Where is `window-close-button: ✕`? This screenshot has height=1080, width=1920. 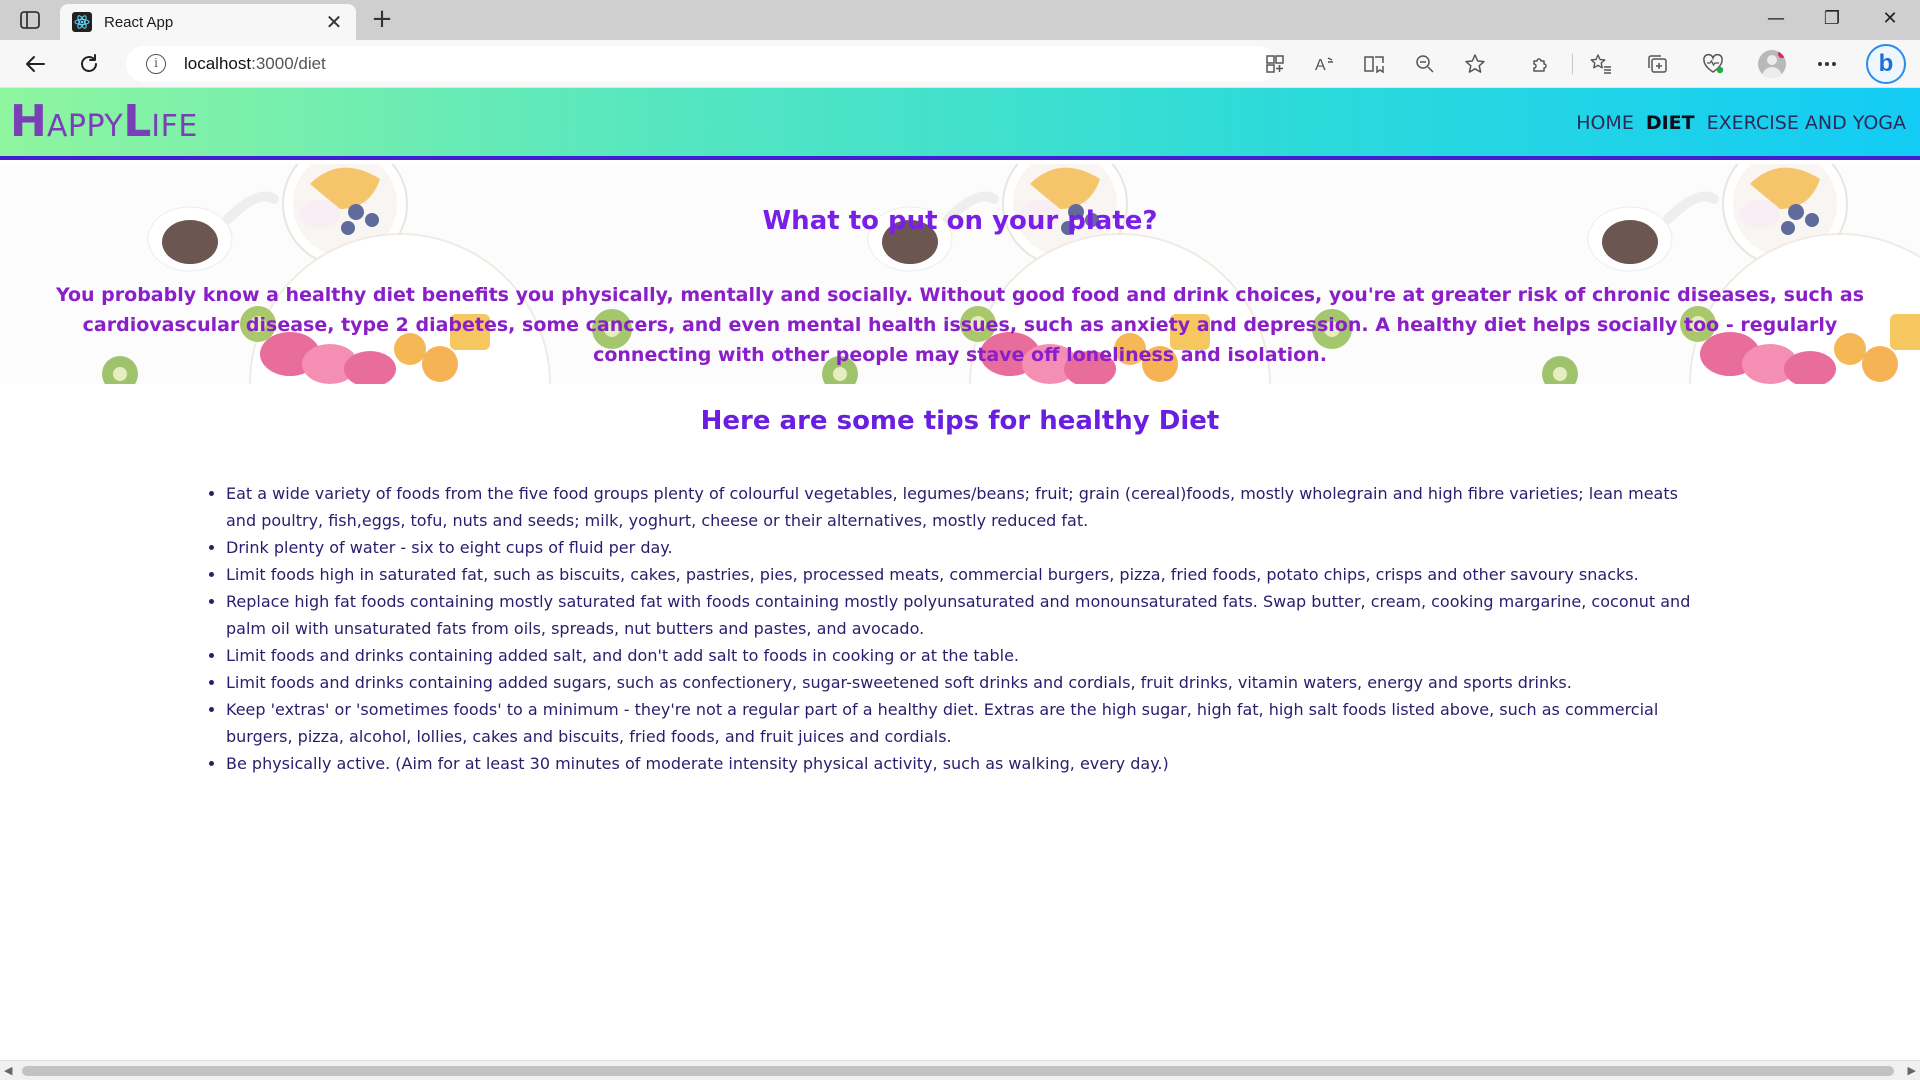 window-close-button: ✕ is located at coordinates (1890, 20).